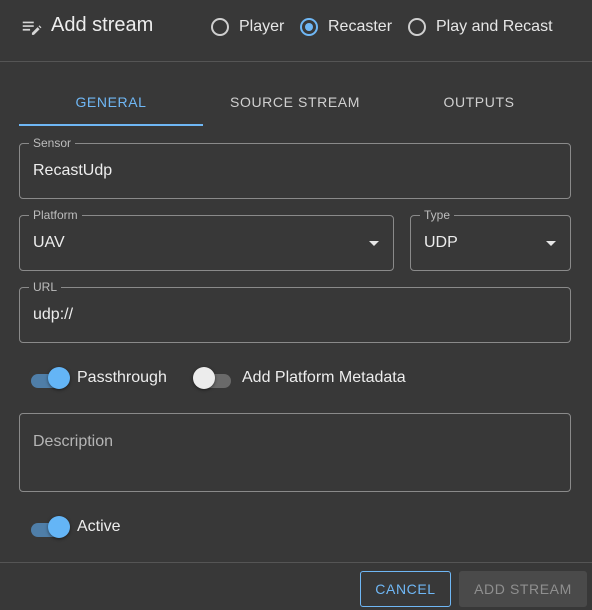  I want to click on passthrough-switch, so click(51, 378).